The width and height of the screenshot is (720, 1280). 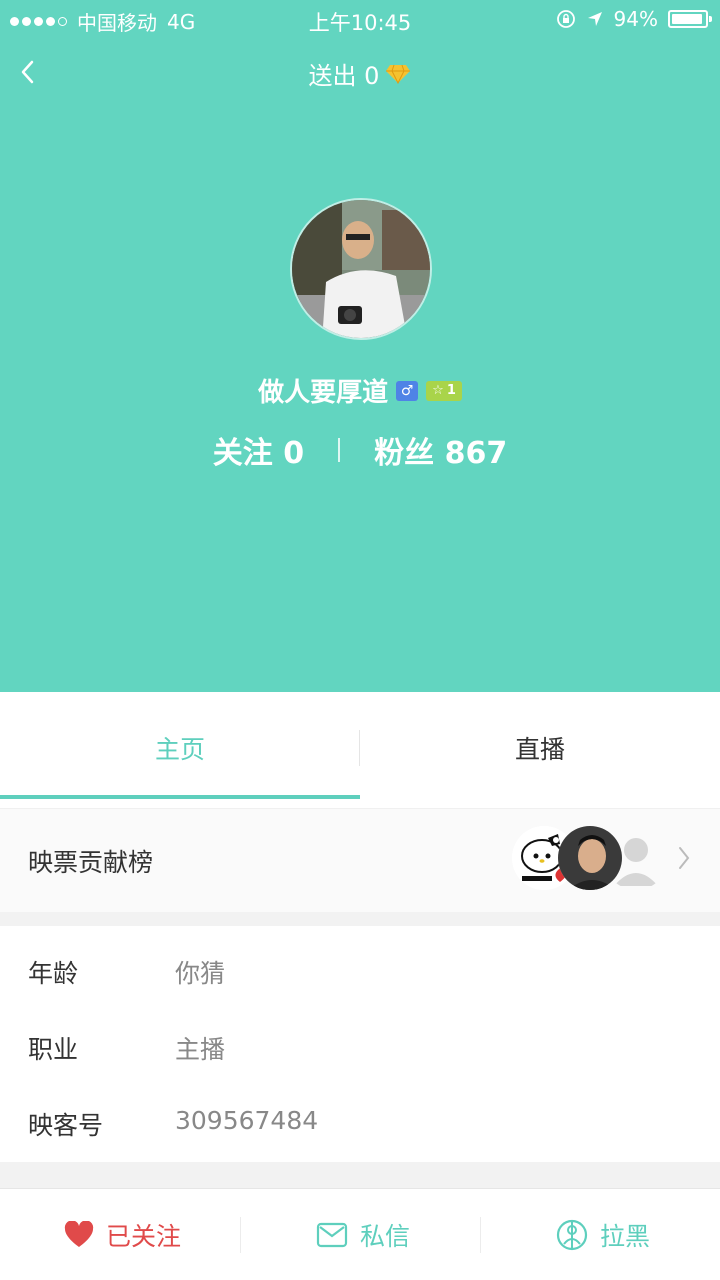 What do you see at coordinates (53, 1049) in the screenshot?
I see `info-label: 职业` at bounding box center [53, 1049].